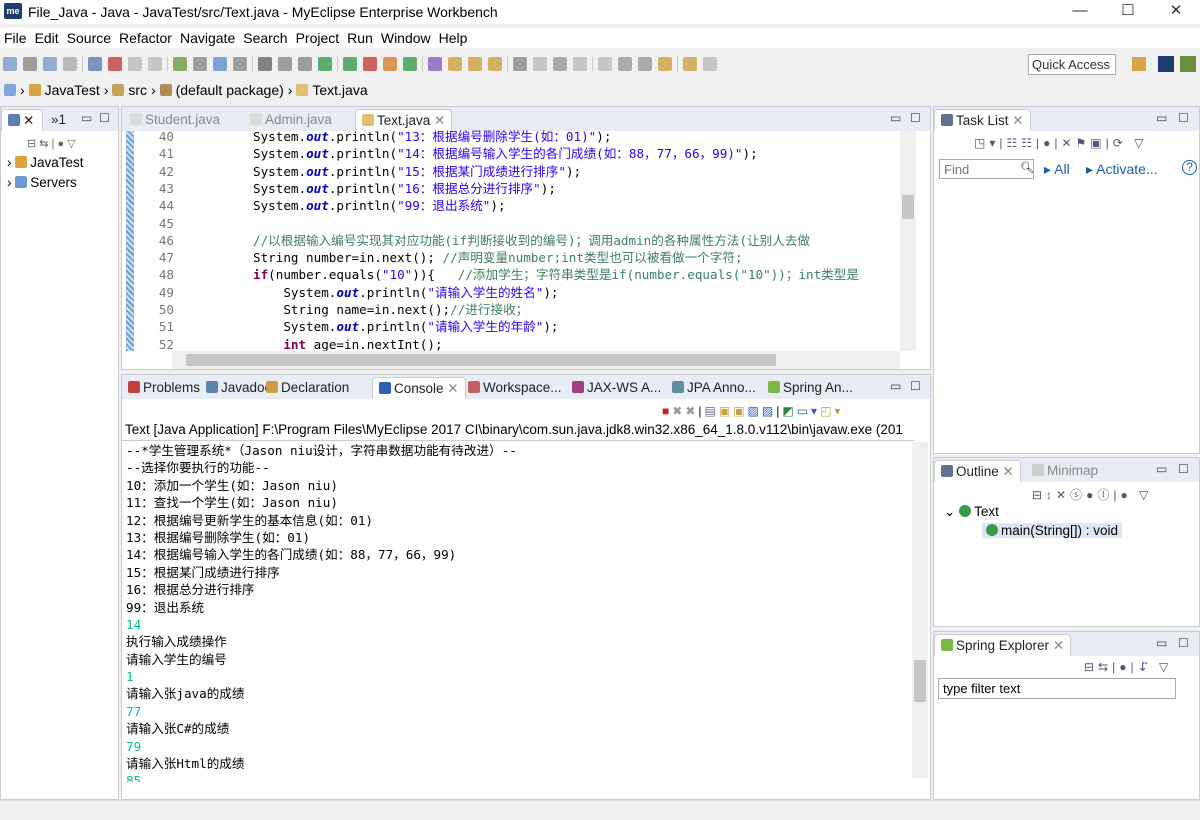  What do you see at coordinates (908, 241) in the screenshot?
I see `editor-vertical-scrollbar` at bounding box center [908, 241].